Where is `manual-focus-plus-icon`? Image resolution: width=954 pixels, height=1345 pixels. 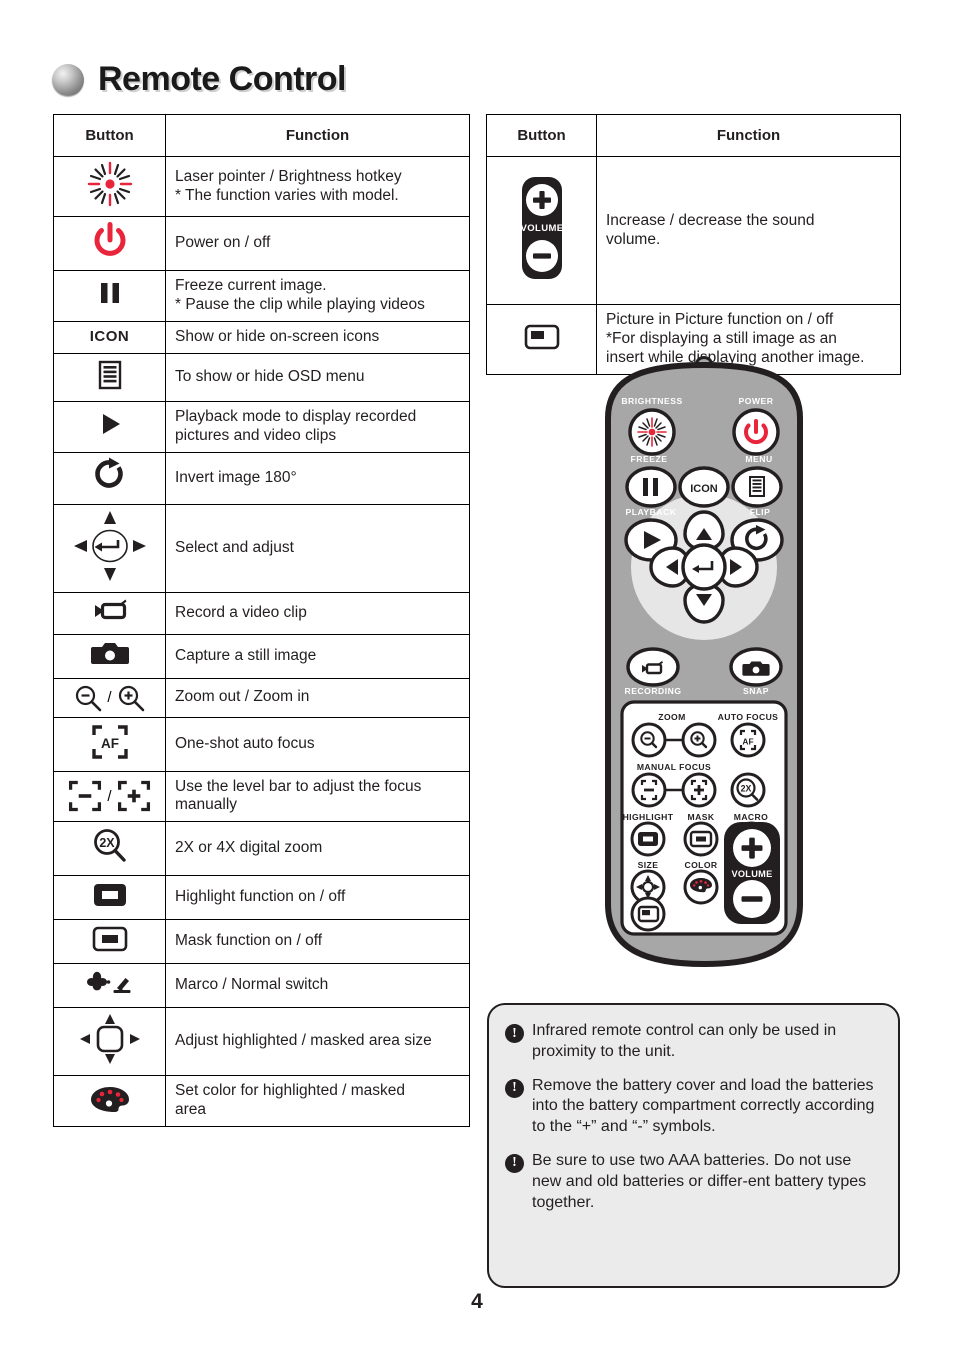
manual-focus-plus-icon is located at coordinates (134, 796).